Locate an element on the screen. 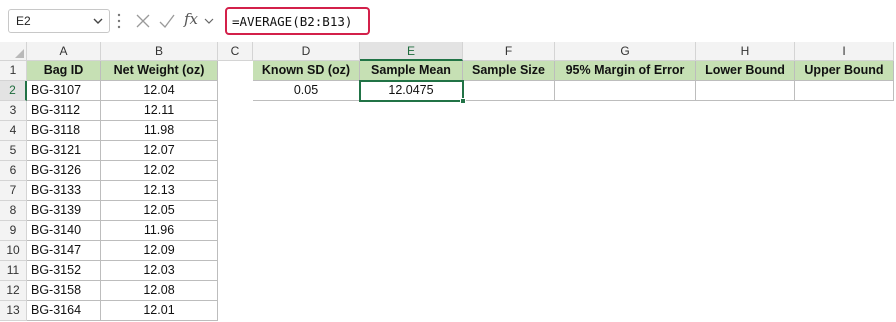  table-cell-weight: 12.13 is located at coordinates (159, 191).